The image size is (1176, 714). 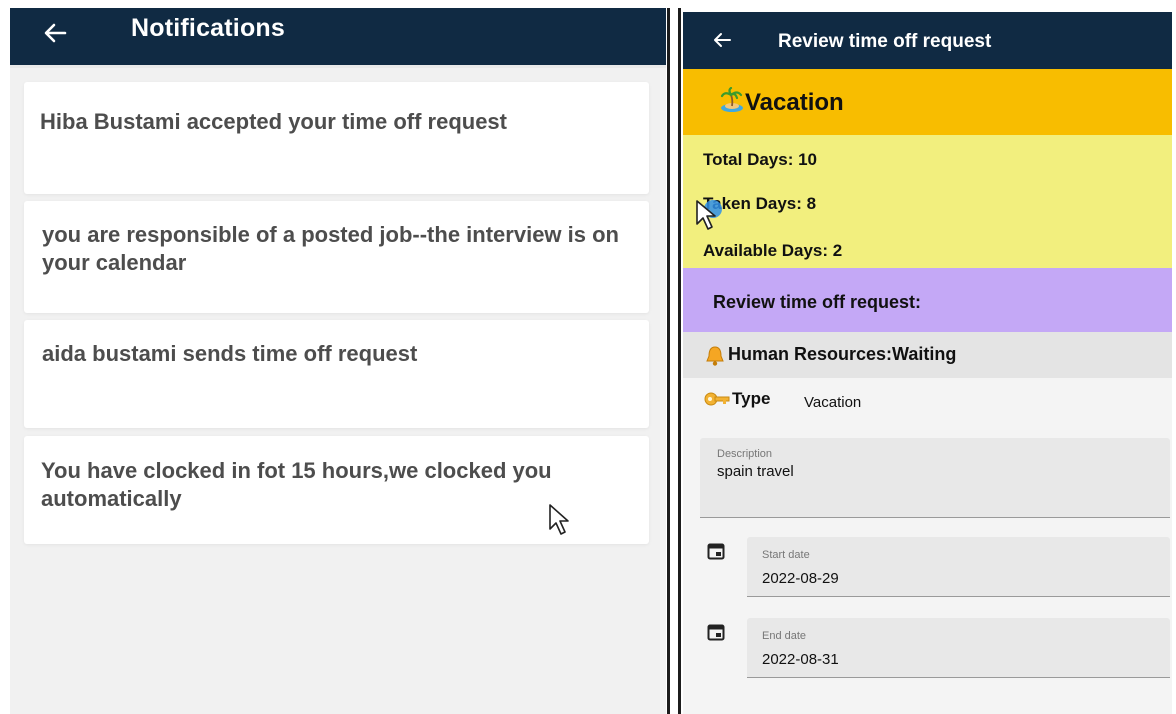 I want to click on leave-type-title: Vacation, so click(x=794, y=102).